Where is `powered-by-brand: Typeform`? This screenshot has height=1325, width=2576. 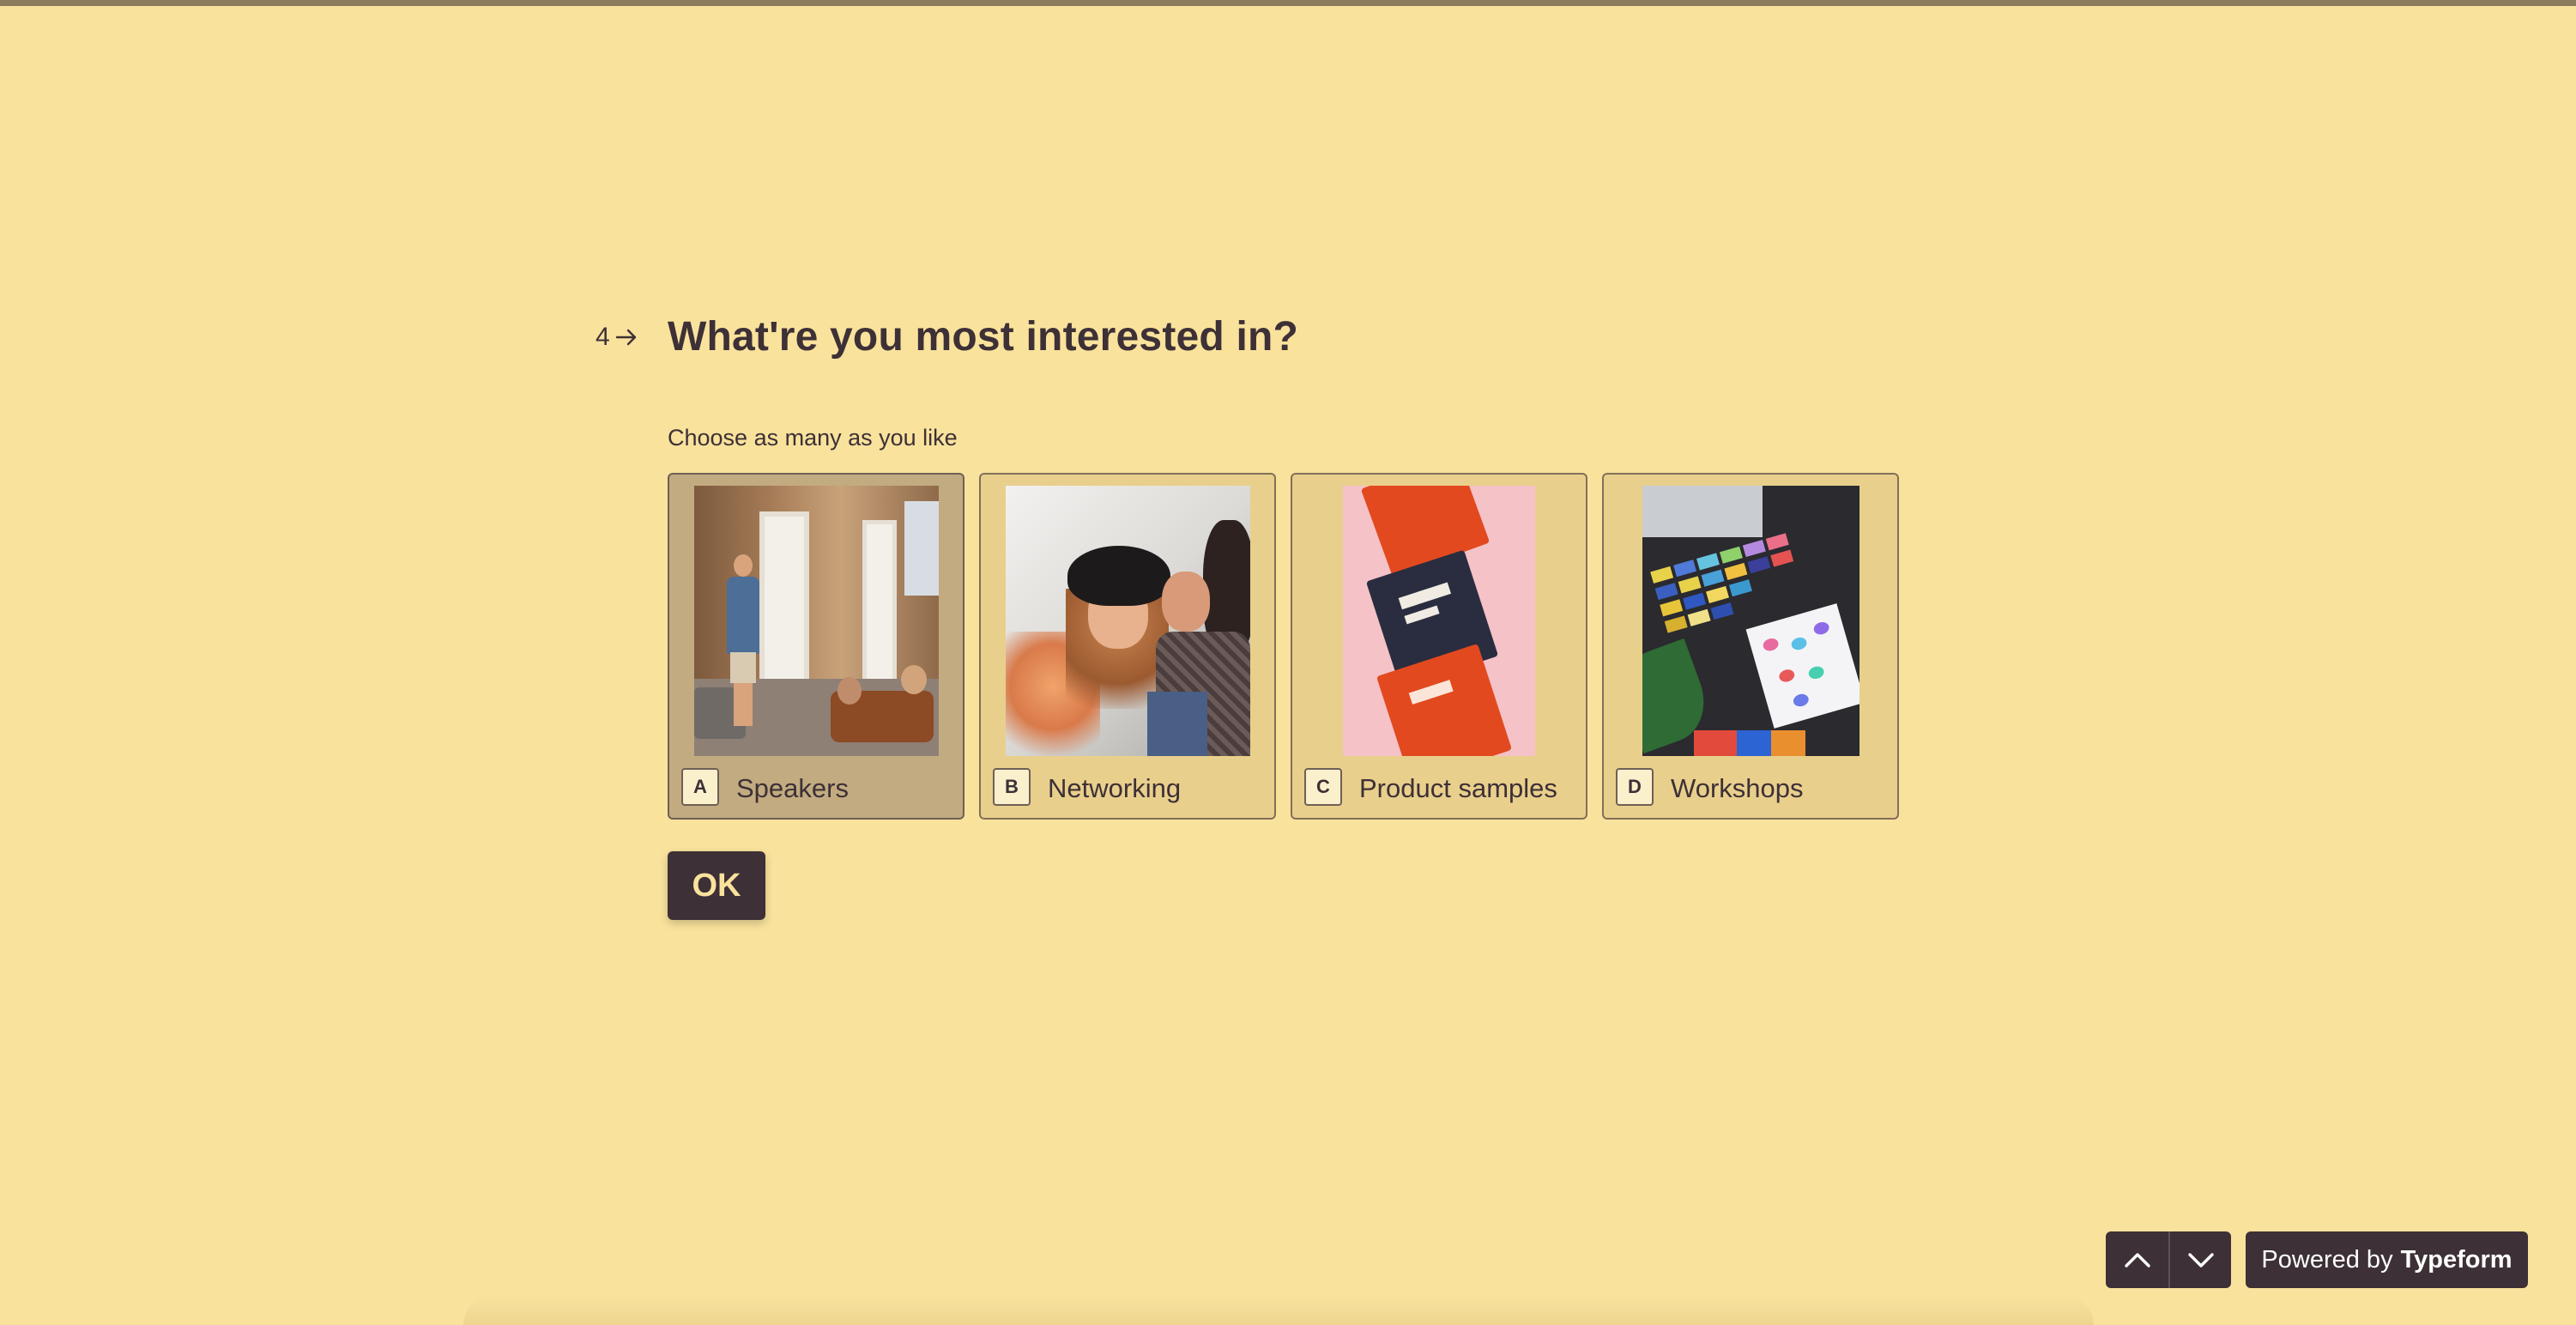 powered-by-brand: Typeform is located at coordinates (2456, 1259).